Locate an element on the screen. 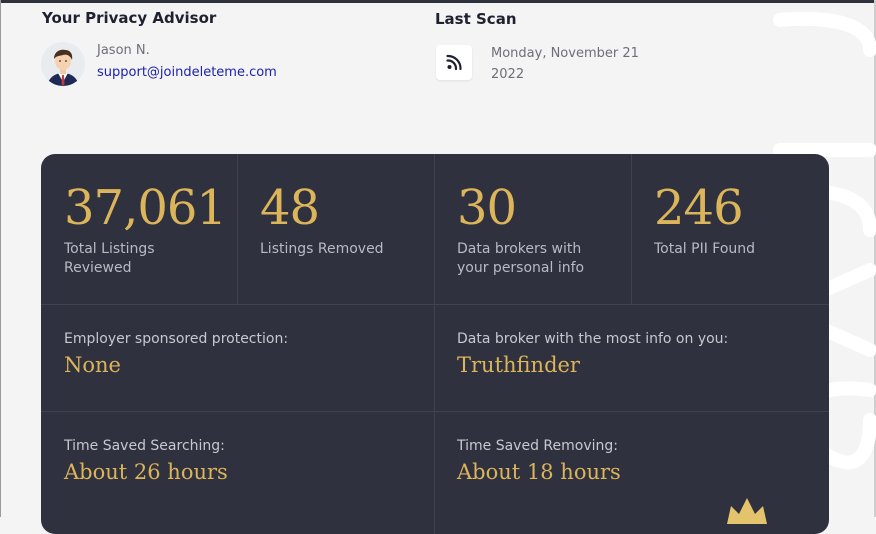 This screenshot has height=534, width=876. time-saved-searching-value: About 26 hours is located at coordinates (146, 472).